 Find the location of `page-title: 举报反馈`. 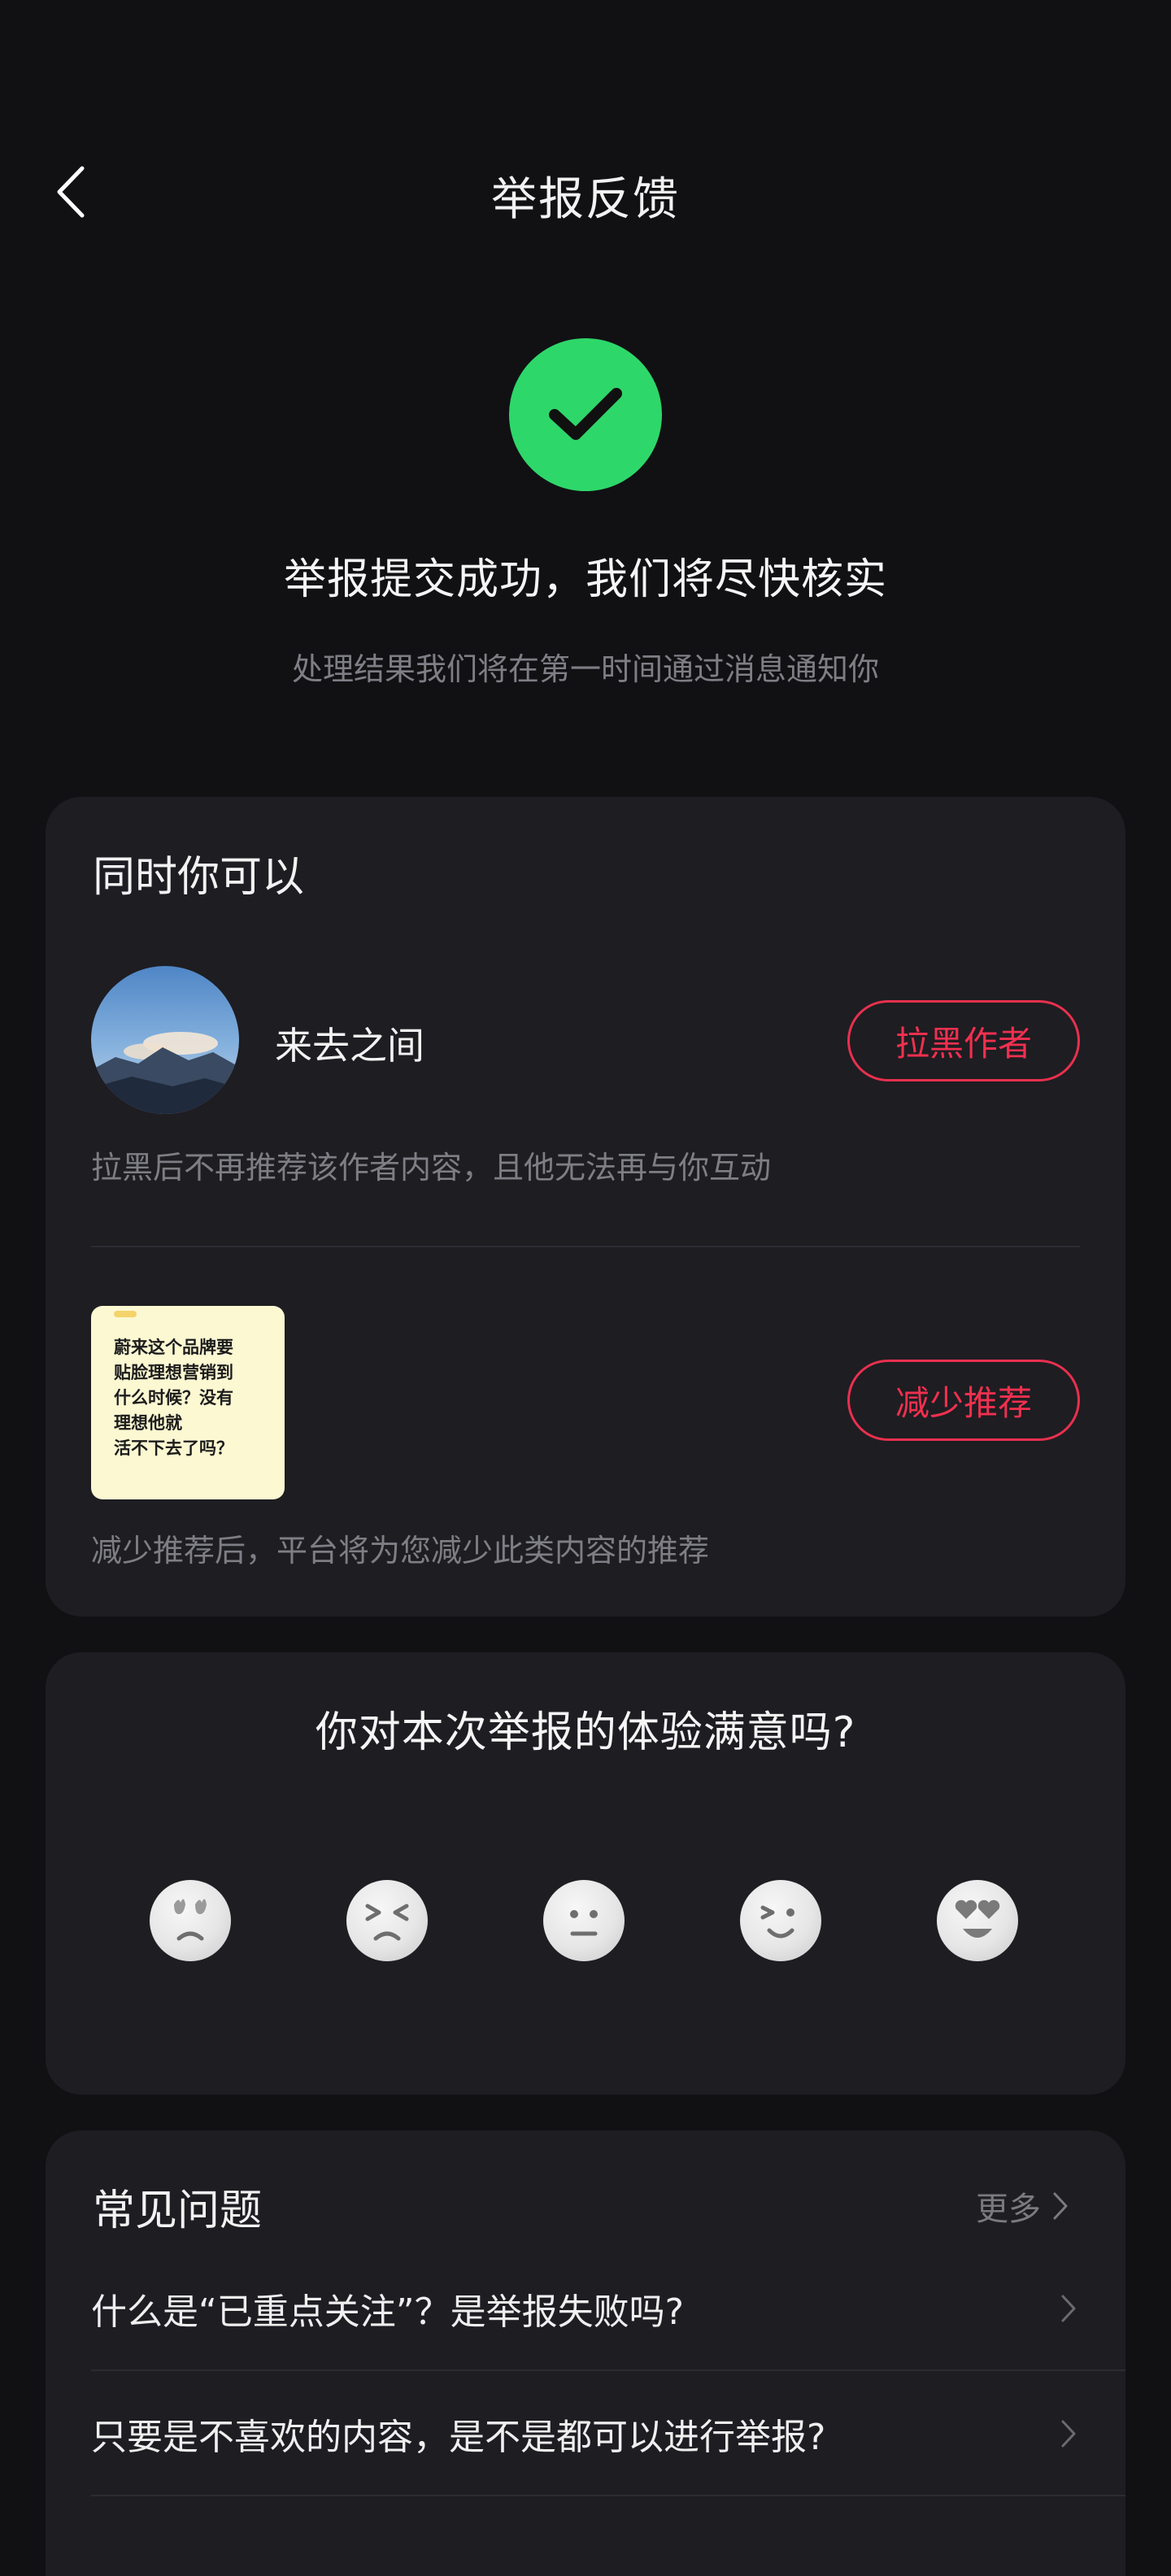

page-title: 举报反馈 is located at coordinates (585, 199).